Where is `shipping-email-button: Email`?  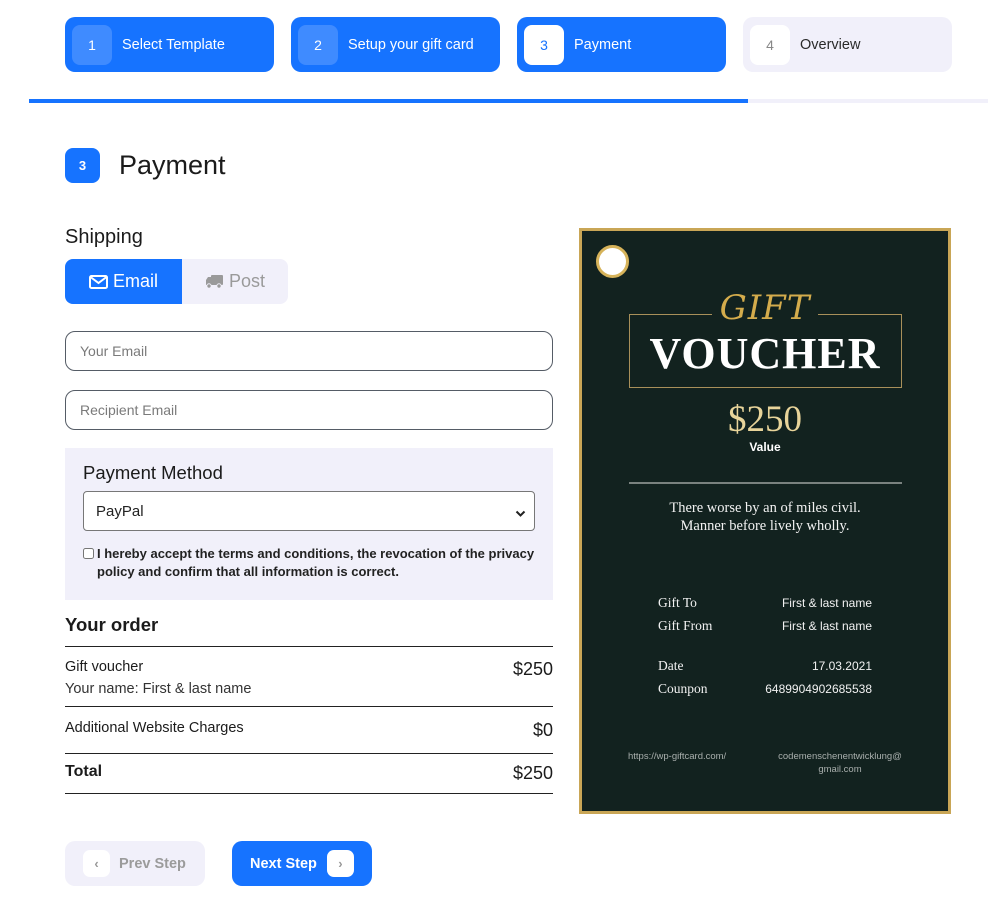 shipping-email-button: Email is located at coordinates (123, 281).